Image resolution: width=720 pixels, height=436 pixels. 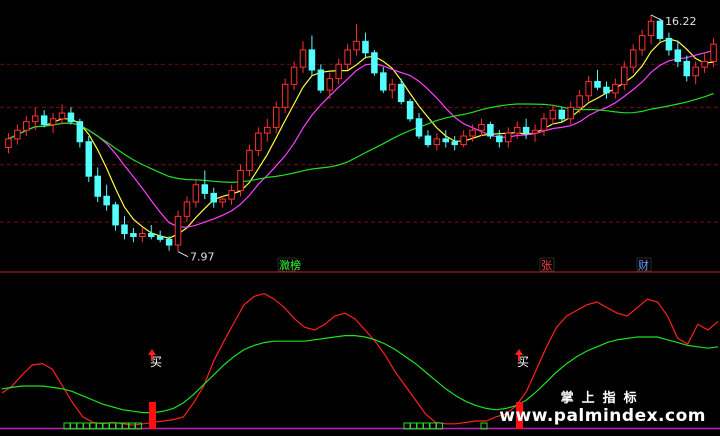 What do you see at coordinates (152, 415) in the screenshot?
I see `buy-bar` at bounding box center [152, 415].